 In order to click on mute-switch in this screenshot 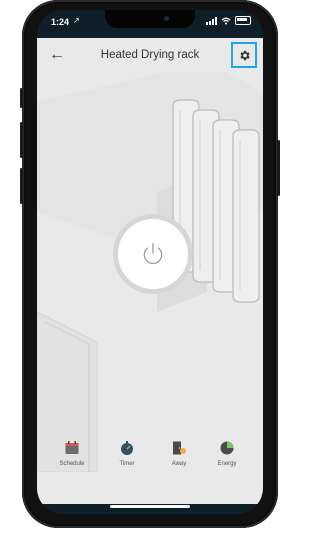, I will do `click(21, 98)`.